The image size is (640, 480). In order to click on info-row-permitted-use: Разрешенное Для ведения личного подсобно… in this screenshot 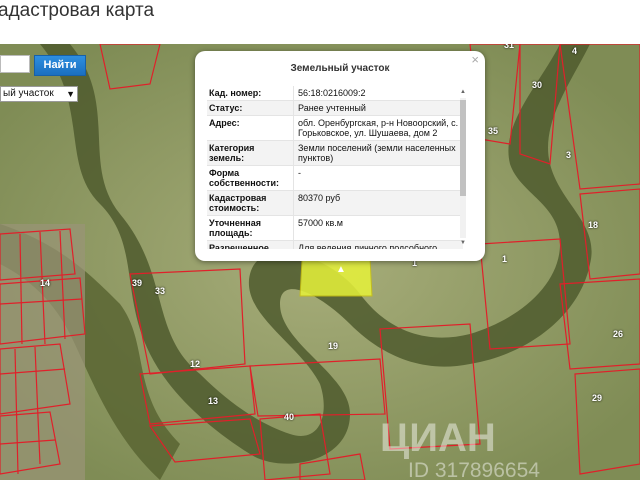, I will do `click(335, 245)`.